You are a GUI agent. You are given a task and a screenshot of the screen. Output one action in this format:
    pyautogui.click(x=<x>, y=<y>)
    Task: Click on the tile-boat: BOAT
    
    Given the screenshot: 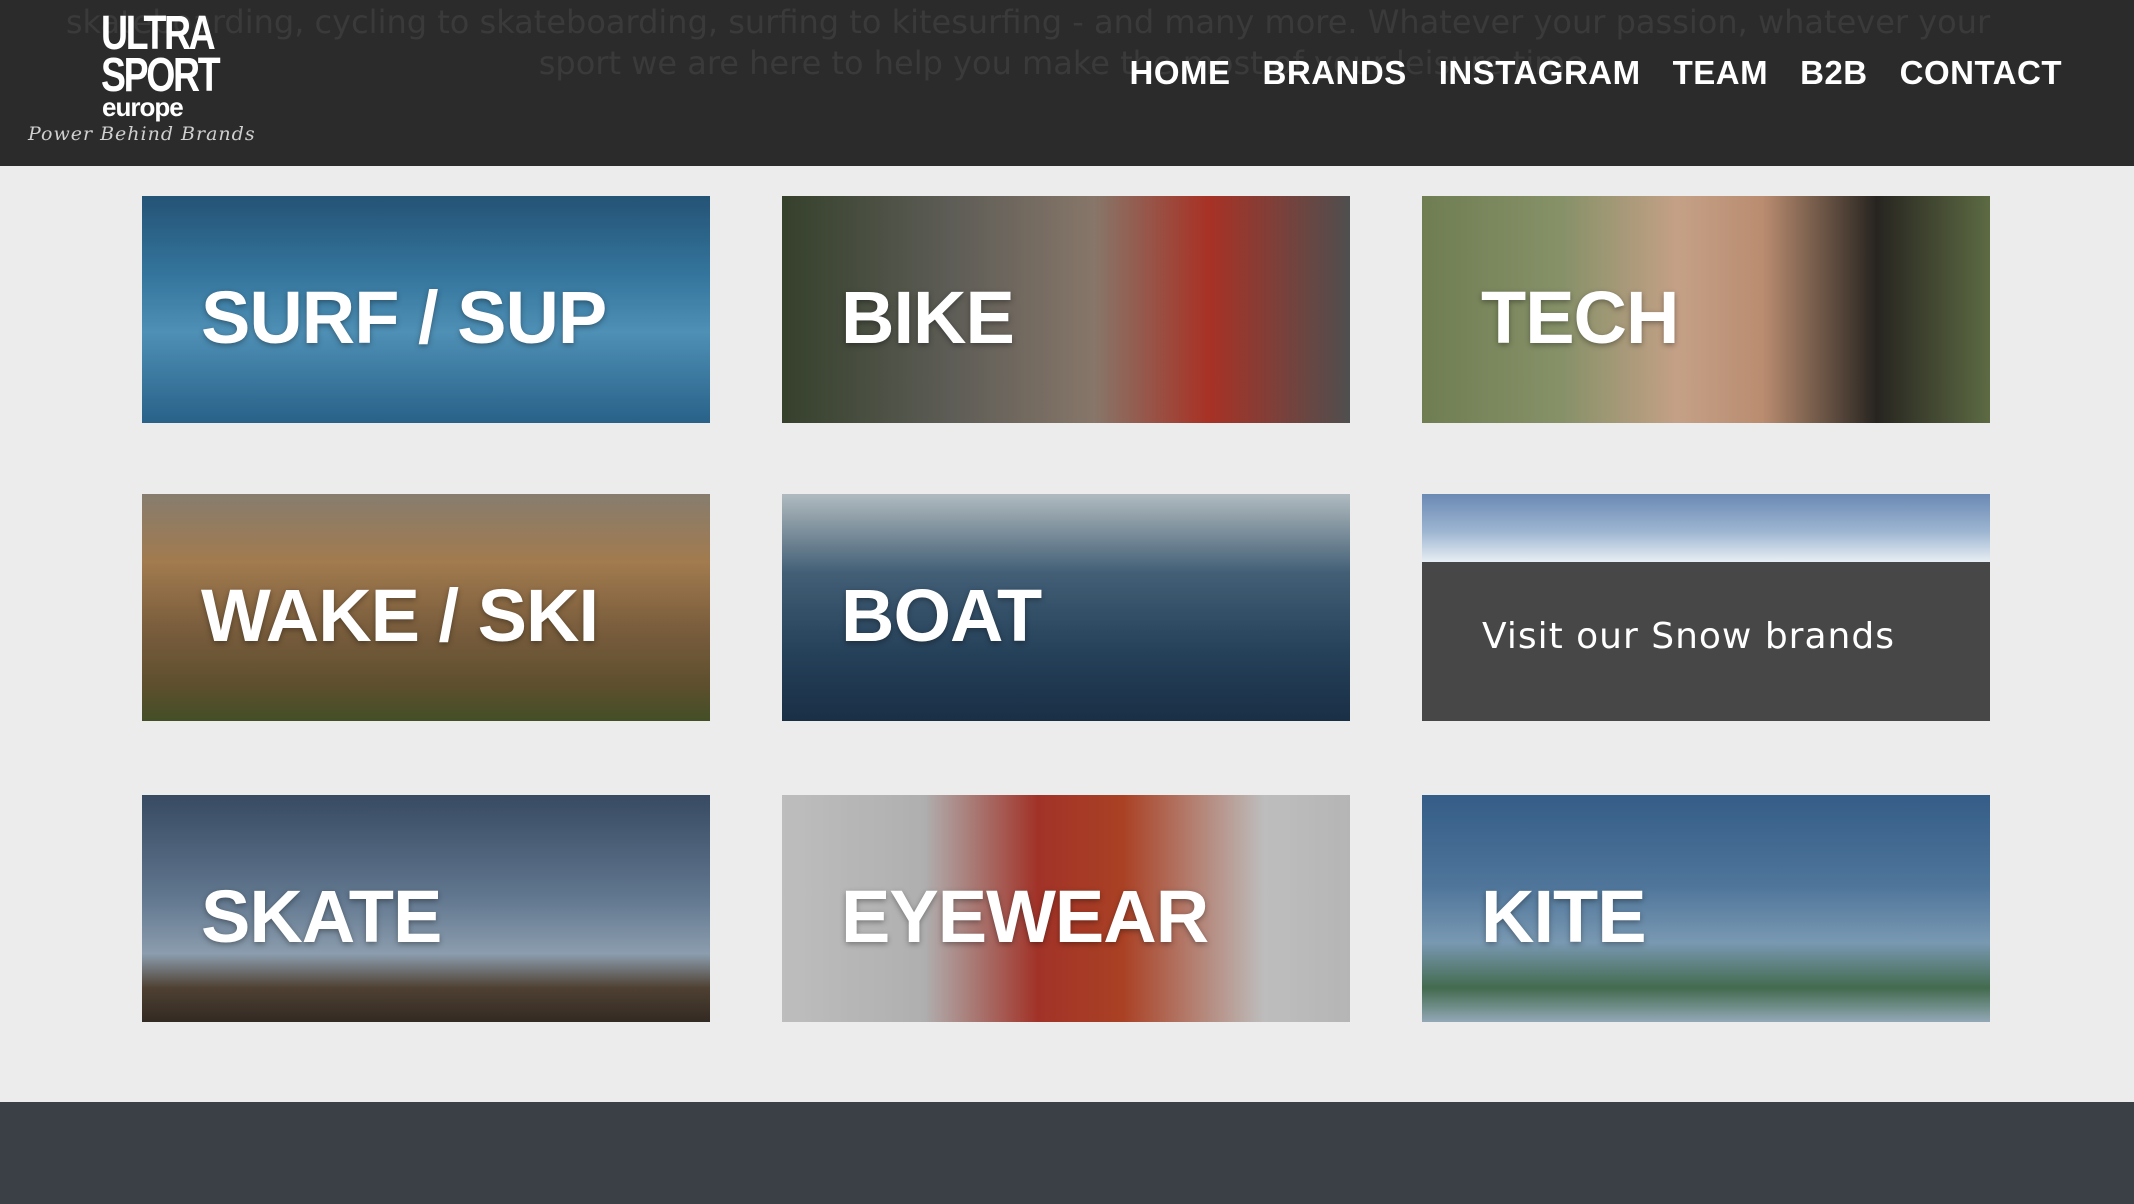 What is the action you would take?
    pyautogui.click(x=1066, y=607)
    